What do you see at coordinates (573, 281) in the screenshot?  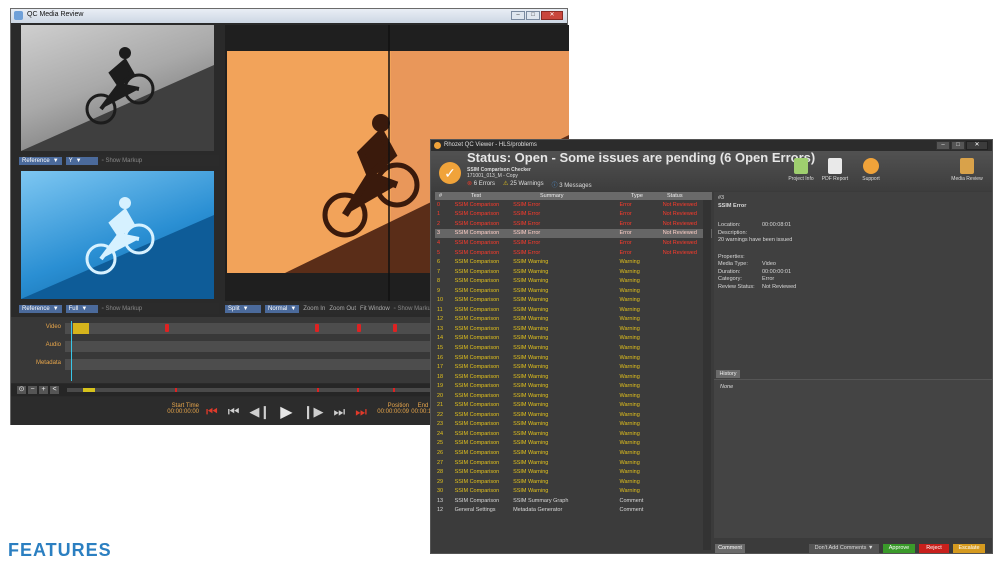 I see `issue-row: 8 SSIM Comparison SSIM Warning Warning` at bounding box center [573, 281].